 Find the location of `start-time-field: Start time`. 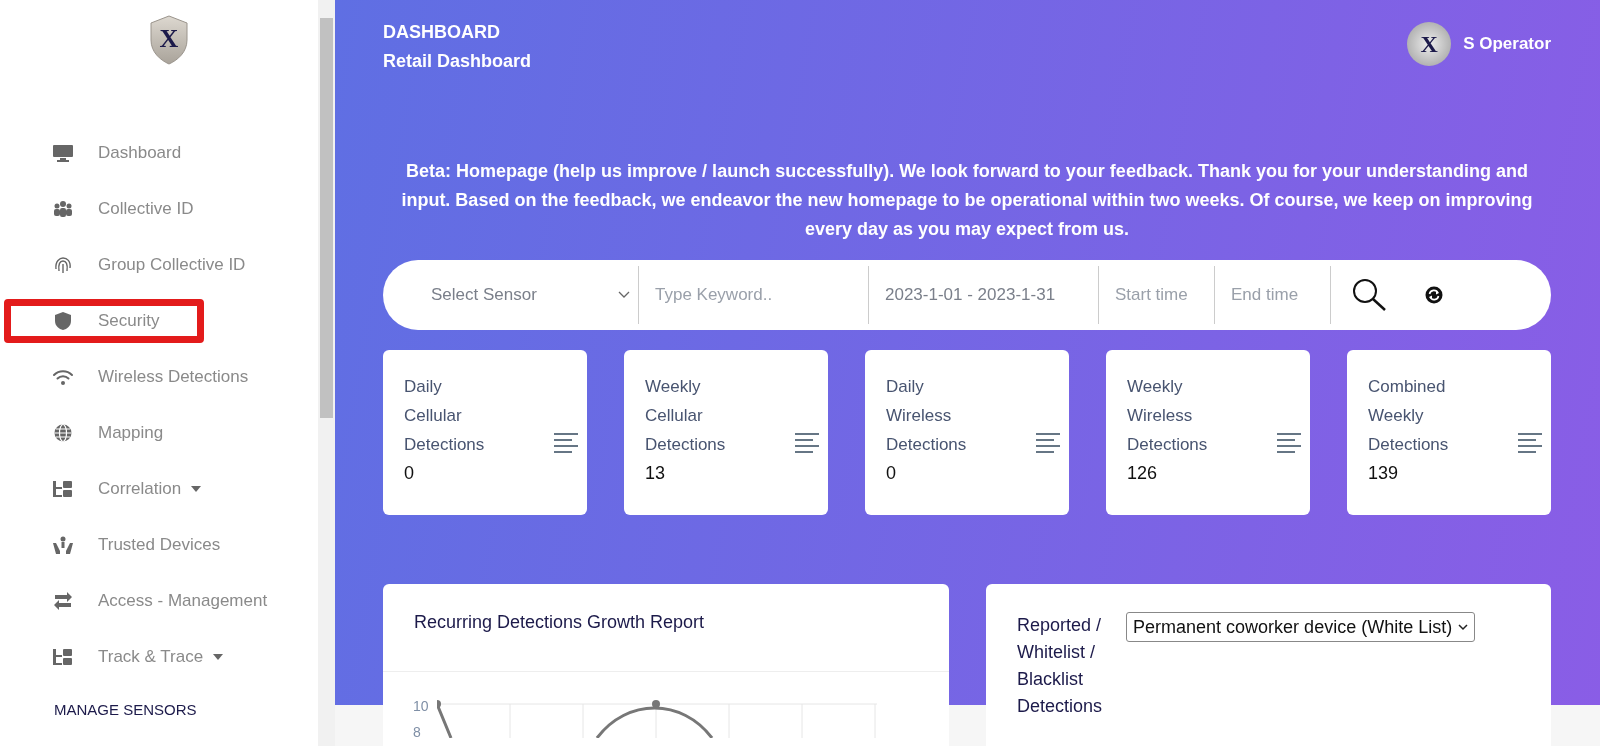

start-time-field: Start time is located at coordinates (1157, 295).